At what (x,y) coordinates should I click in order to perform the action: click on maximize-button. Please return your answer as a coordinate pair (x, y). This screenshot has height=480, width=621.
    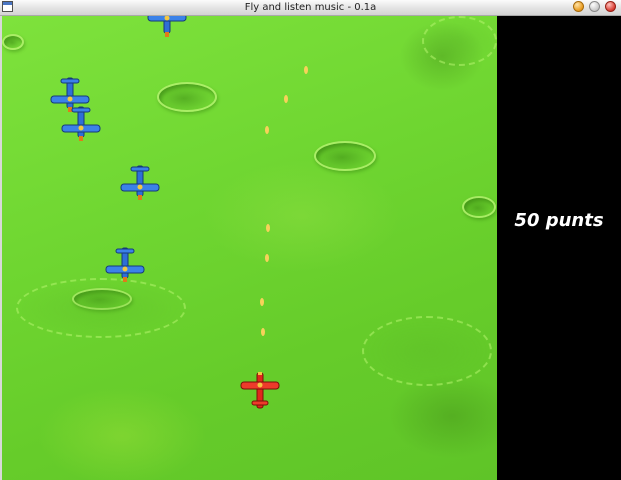
    Looking at the image, I should click on (594, 6).